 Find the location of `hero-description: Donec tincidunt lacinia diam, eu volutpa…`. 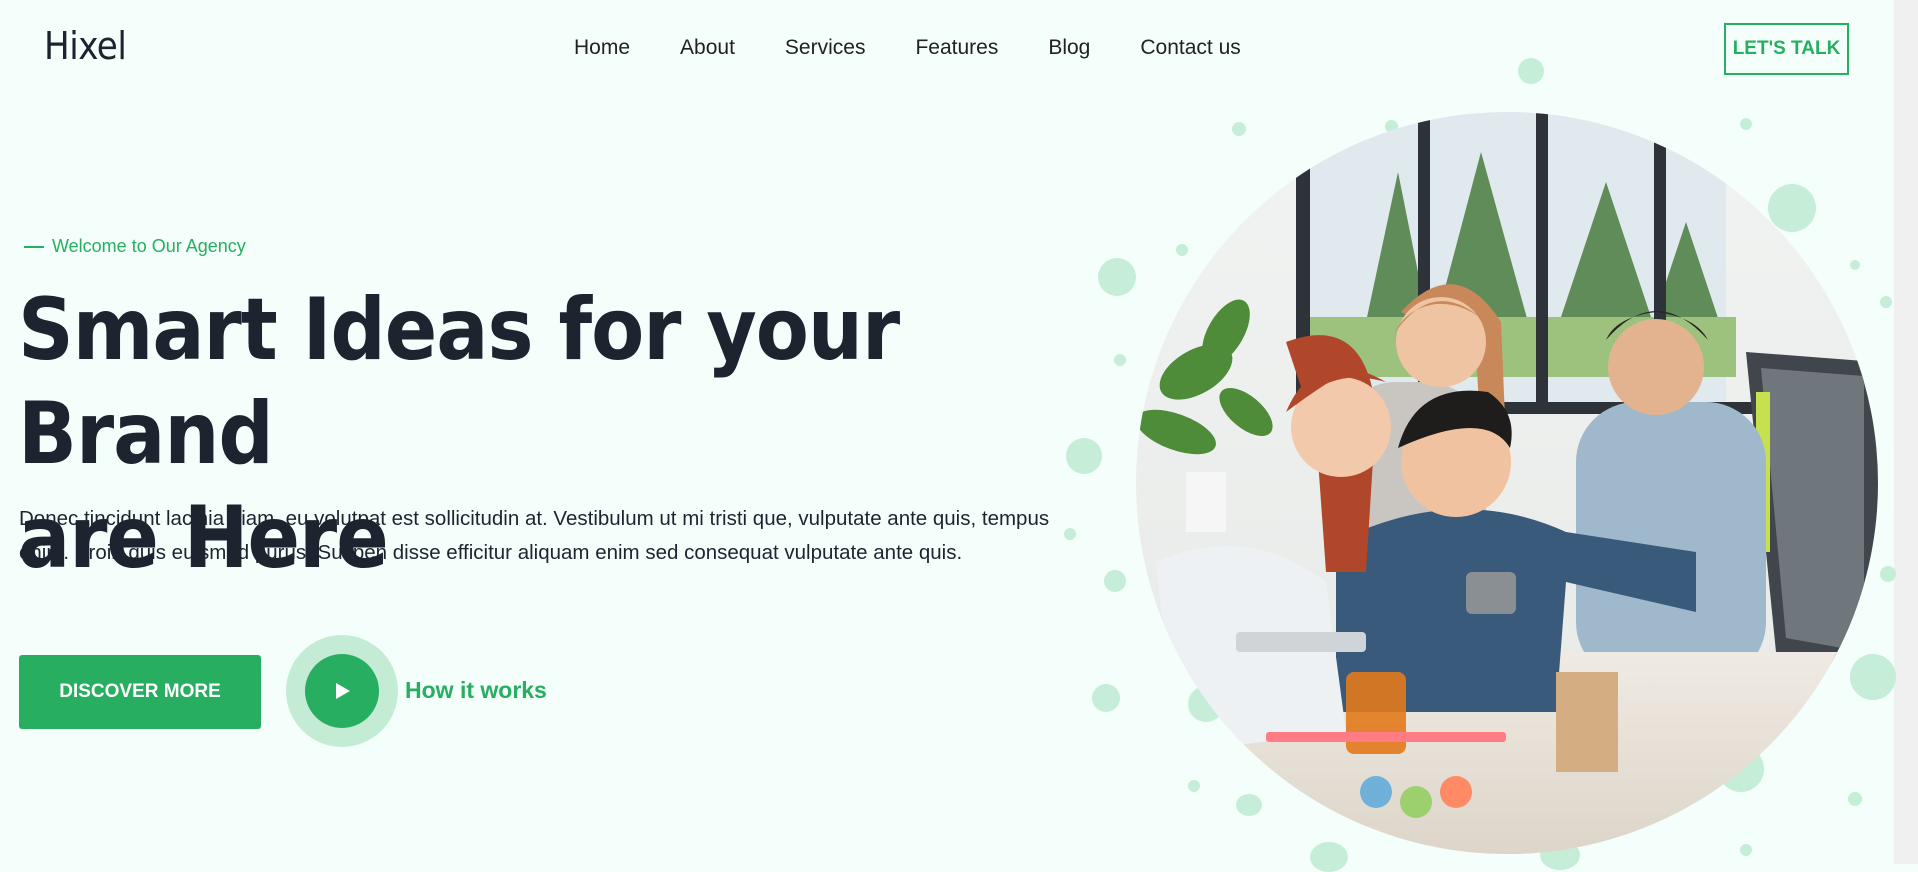

hero-description: Donec tincidunt lacinia diam, eu volutpa… is located at coordinates (534, 535).